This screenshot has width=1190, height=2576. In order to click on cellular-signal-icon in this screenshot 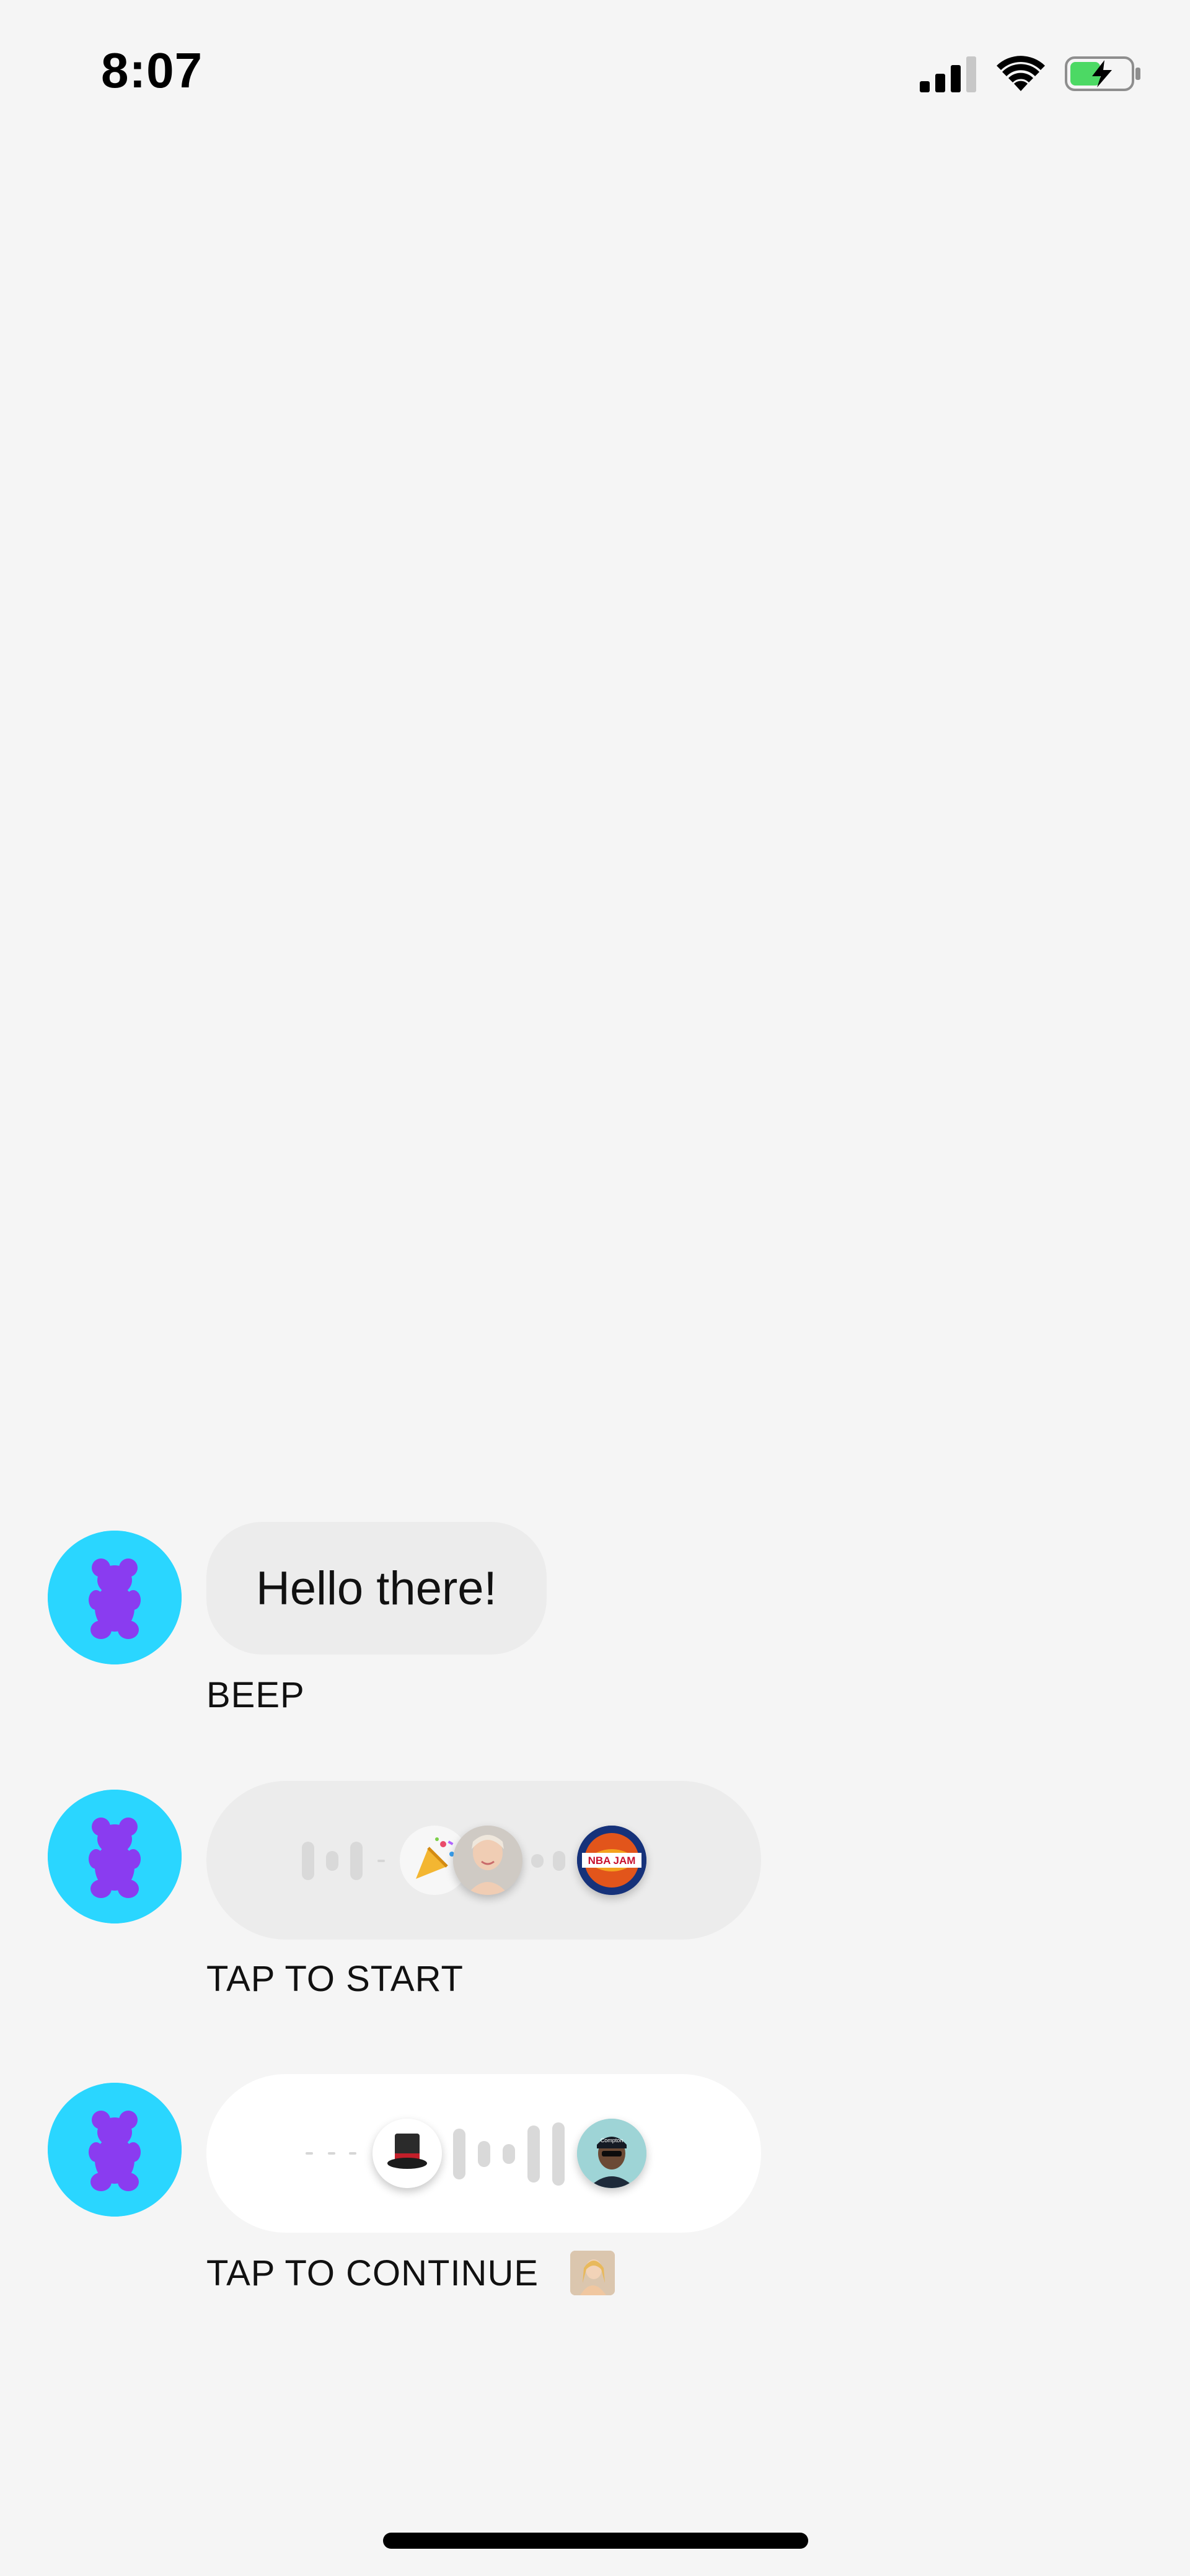, I will do `click(948, 73)`.